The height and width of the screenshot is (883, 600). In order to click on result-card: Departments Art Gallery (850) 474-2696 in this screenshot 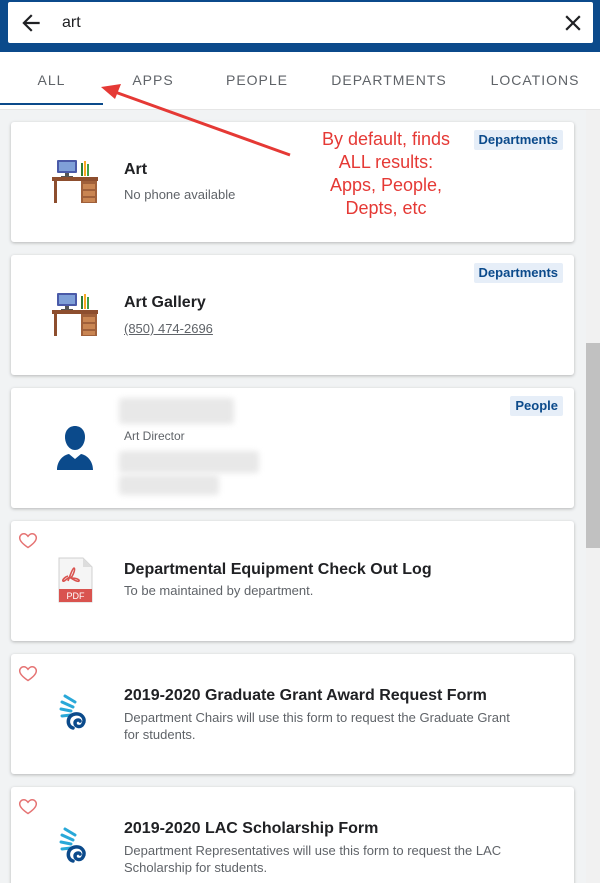, I will do `click(292, 315)`.